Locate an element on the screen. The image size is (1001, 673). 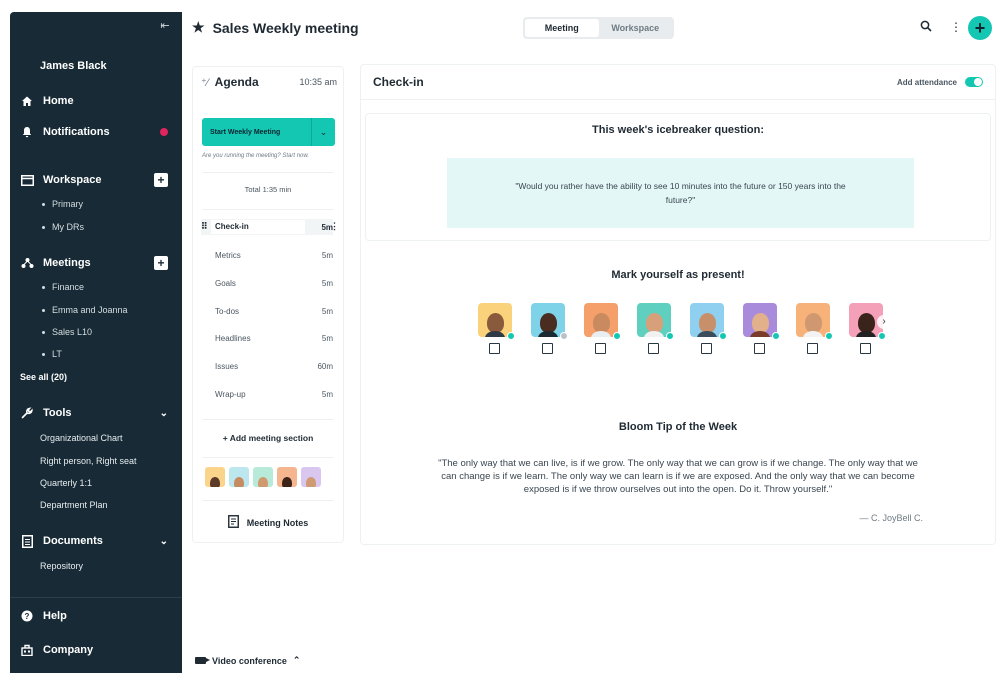
start-meeting-label: Start Weekly Meeting is located at coordinates (245, 132).